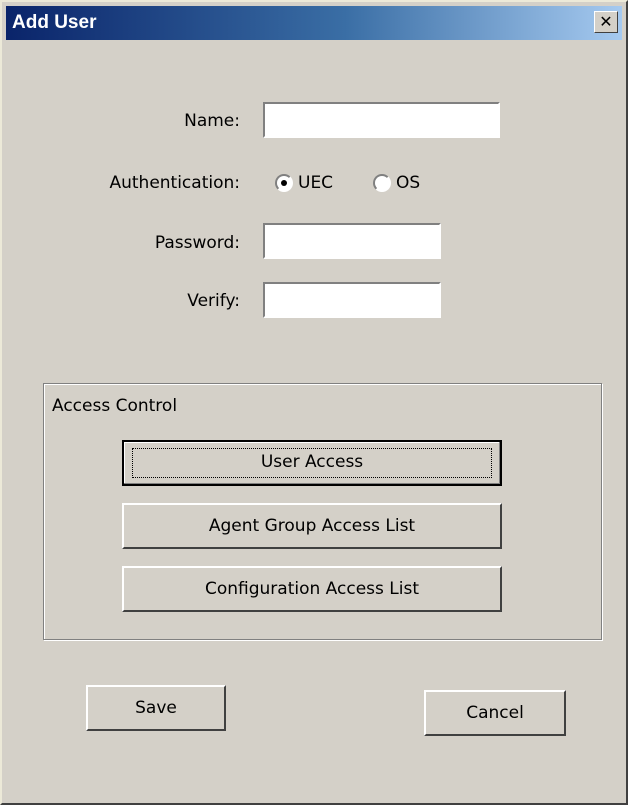  Describe the element at coordinates (54, 22) in the screenshot. I see `window-title: Add User` at that location.